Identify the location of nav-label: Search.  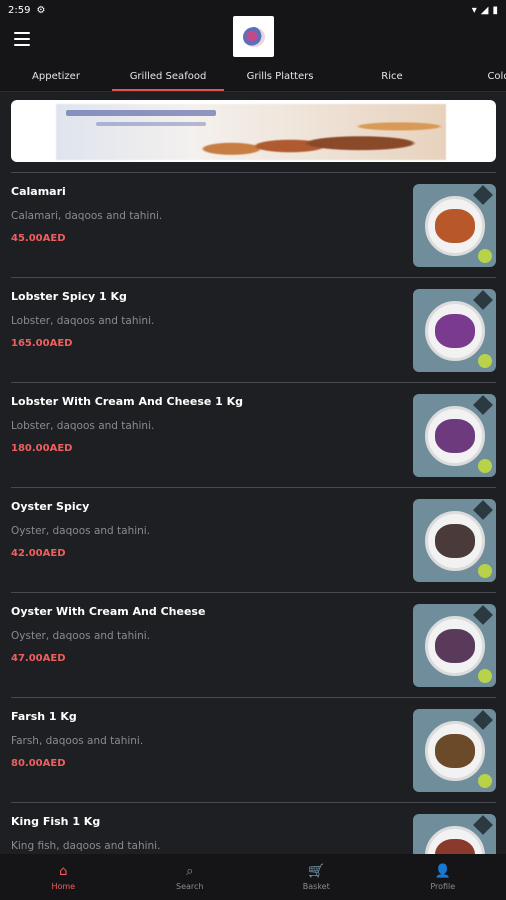
(190, 886).